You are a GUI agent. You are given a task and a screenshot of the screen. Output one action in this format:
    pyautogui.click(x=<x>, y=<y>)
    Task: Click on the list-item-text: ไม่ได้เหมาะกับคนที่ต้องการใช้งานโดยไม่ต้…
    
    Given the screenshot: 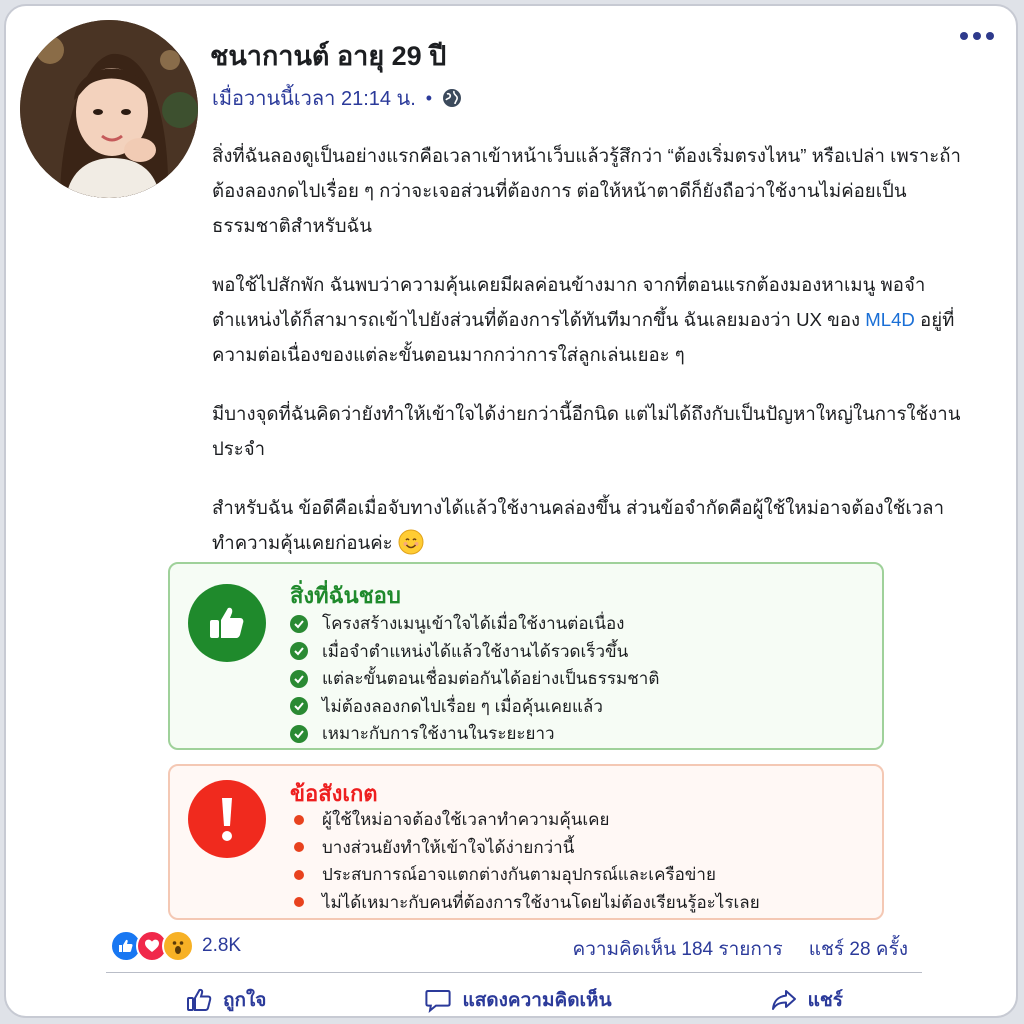 What is the action you would take?
    pyautogui.click(x=541, y=902)
    